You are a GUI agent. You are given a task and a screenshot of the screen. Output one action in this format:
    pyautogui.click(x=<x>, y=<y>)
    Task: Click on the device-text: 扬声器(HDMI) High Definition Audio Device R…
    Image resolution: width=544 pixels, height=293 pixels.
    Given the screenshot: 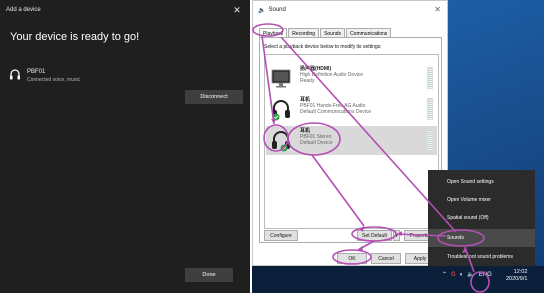 What is the action you would take?
    pyautogui.click(x=331, y=75)
    